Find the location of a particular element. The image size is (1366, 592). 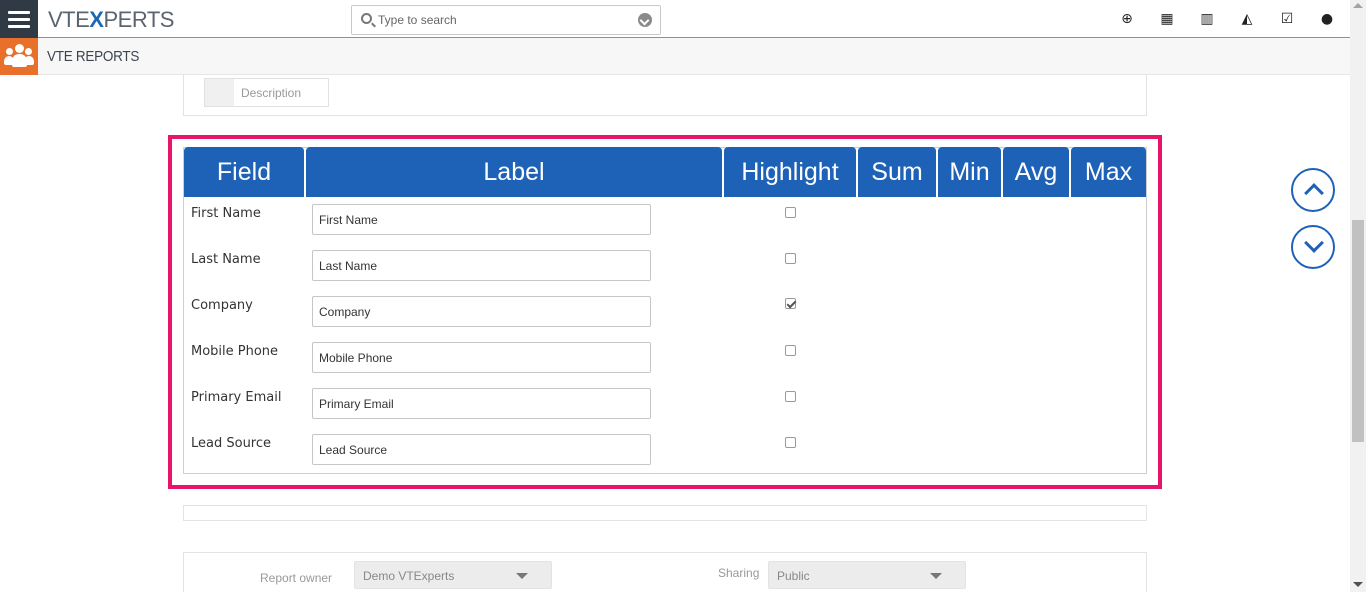

sharing-label: Sharing is located at coordinates (739, 573).